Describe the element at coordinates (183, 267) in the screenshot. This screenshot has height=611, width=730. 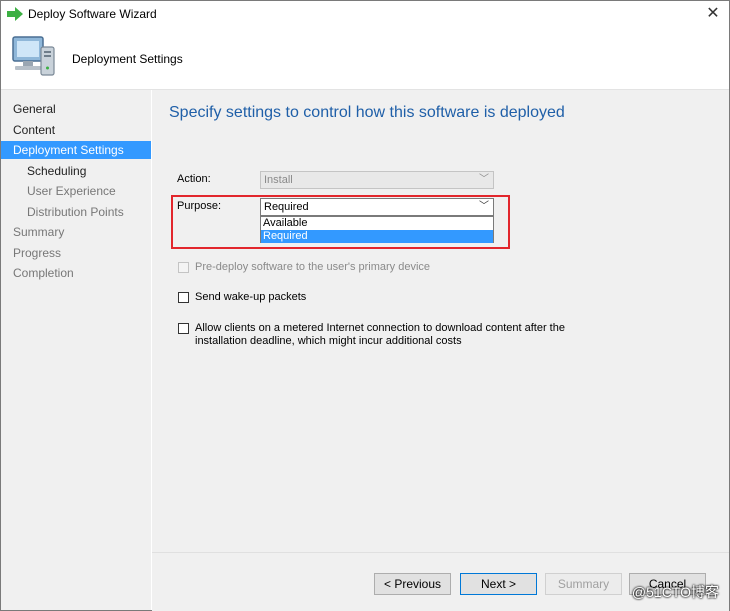
I see `predeploy-checkbox` at that location.